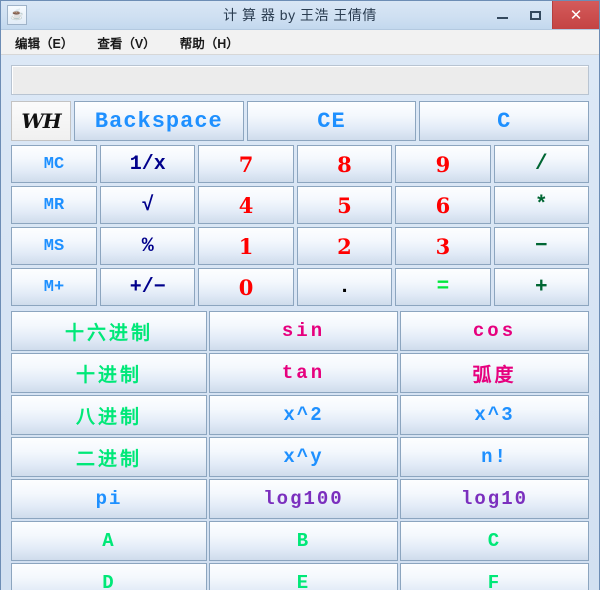 The image size is (600, 590). Describe the element at coordinates (54, 246) in the screenshot. I see `button-memory-store: MS` at that location.